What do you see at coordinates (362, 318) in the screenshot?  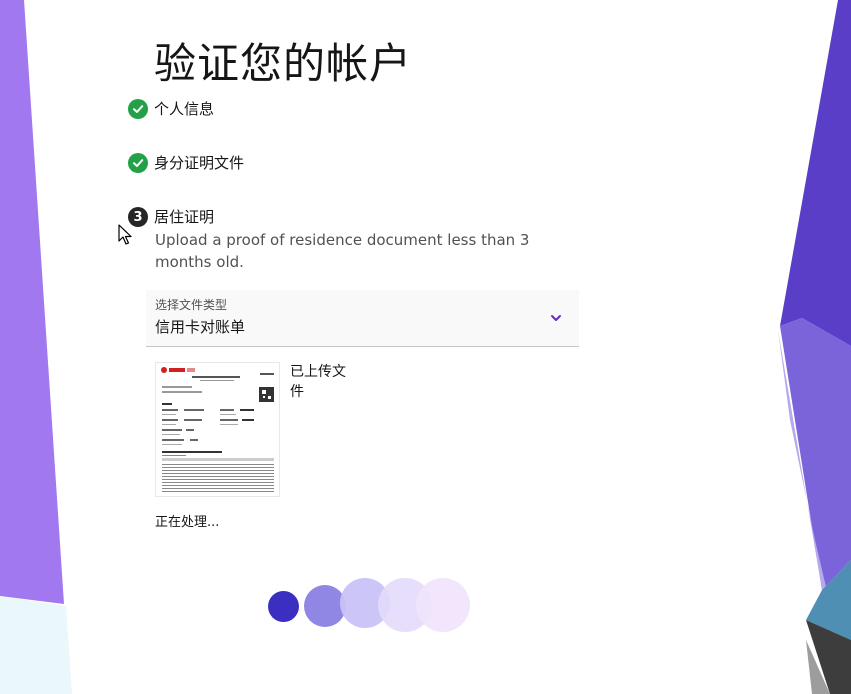 I see `document-type-select: 选择文件类型 信用卡对账单` at bounding box center [362, 318].